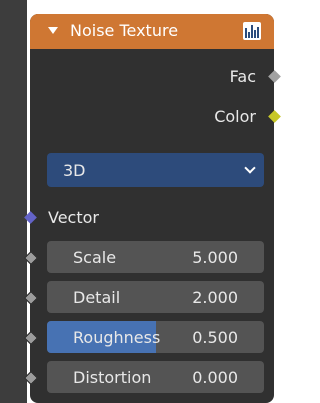  I want to click on preview-toggle-icon, so click(252, 31).